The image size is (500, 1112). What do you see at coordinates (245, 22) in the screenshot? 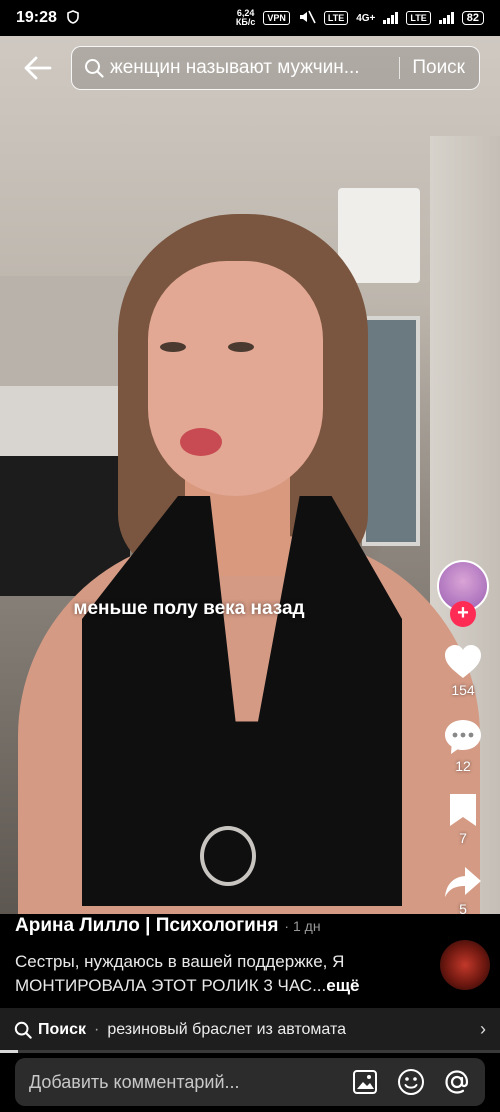
I see `net-speed-unit: КБ/с` at bounding box center [245, 22].